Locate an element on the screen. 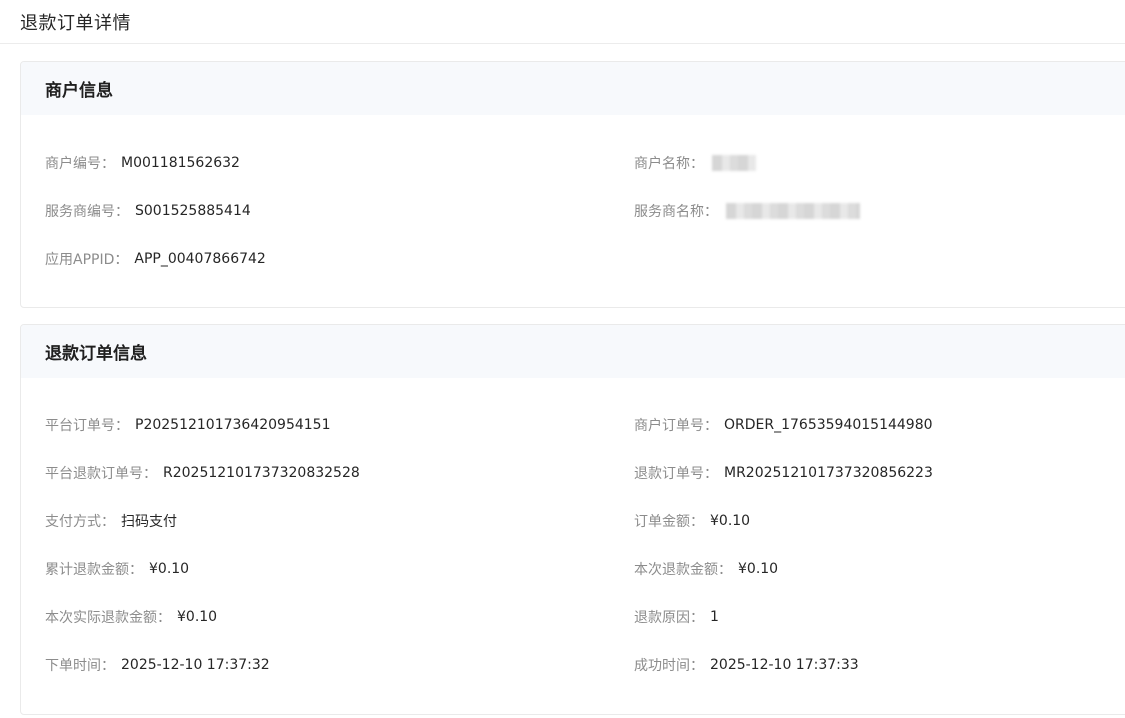 The height and width of the screenshot is (718, 1125). merchant-info-header: 商户信息 is located at coordinates (573, 88).